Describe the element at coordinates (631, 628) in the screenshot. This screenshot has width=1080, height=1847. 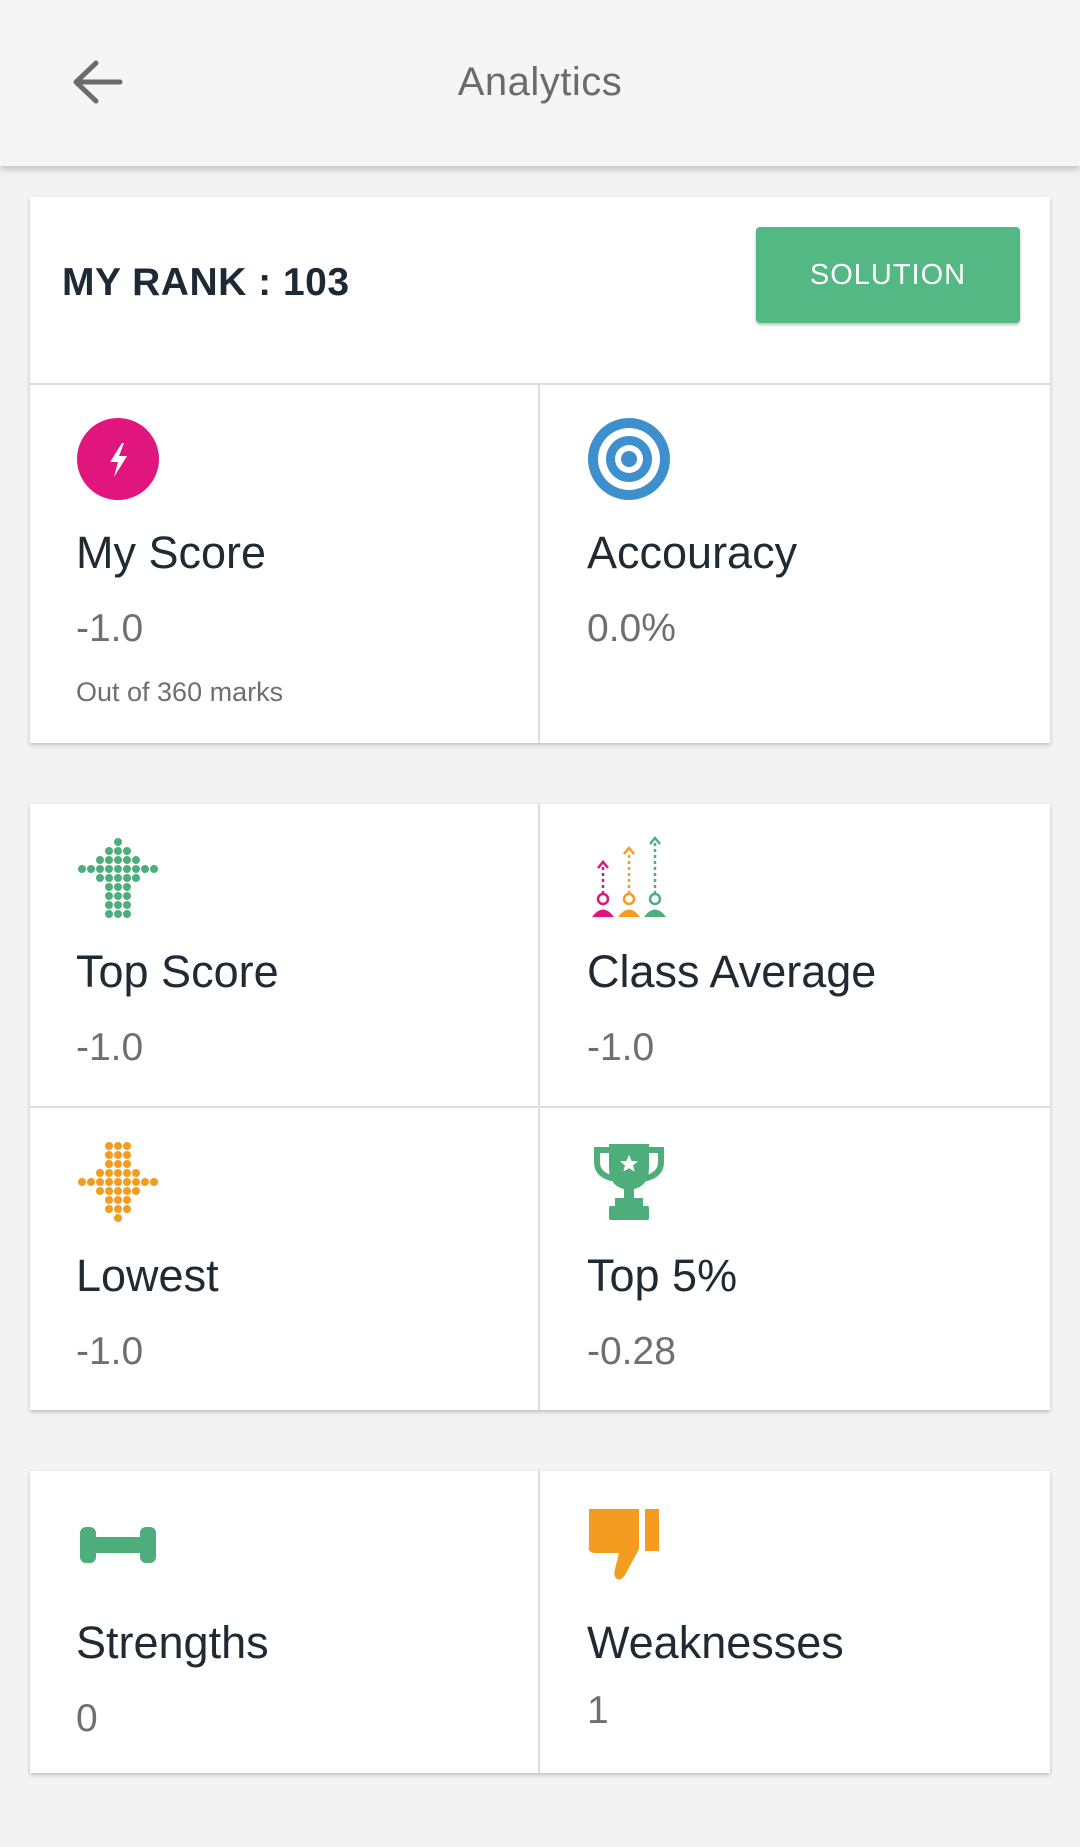
I see `accuracy-value: 0.0%` at that location.